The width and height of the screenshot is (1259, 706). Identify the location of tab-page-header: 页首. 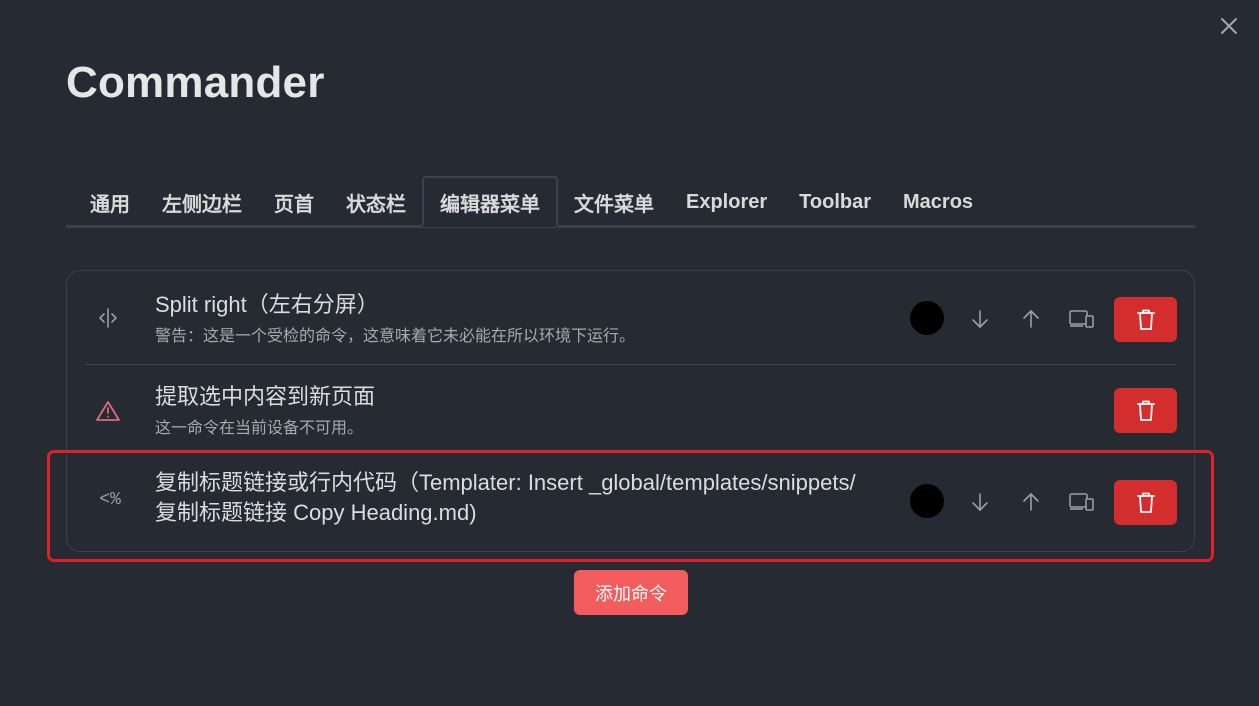
(294, 201).